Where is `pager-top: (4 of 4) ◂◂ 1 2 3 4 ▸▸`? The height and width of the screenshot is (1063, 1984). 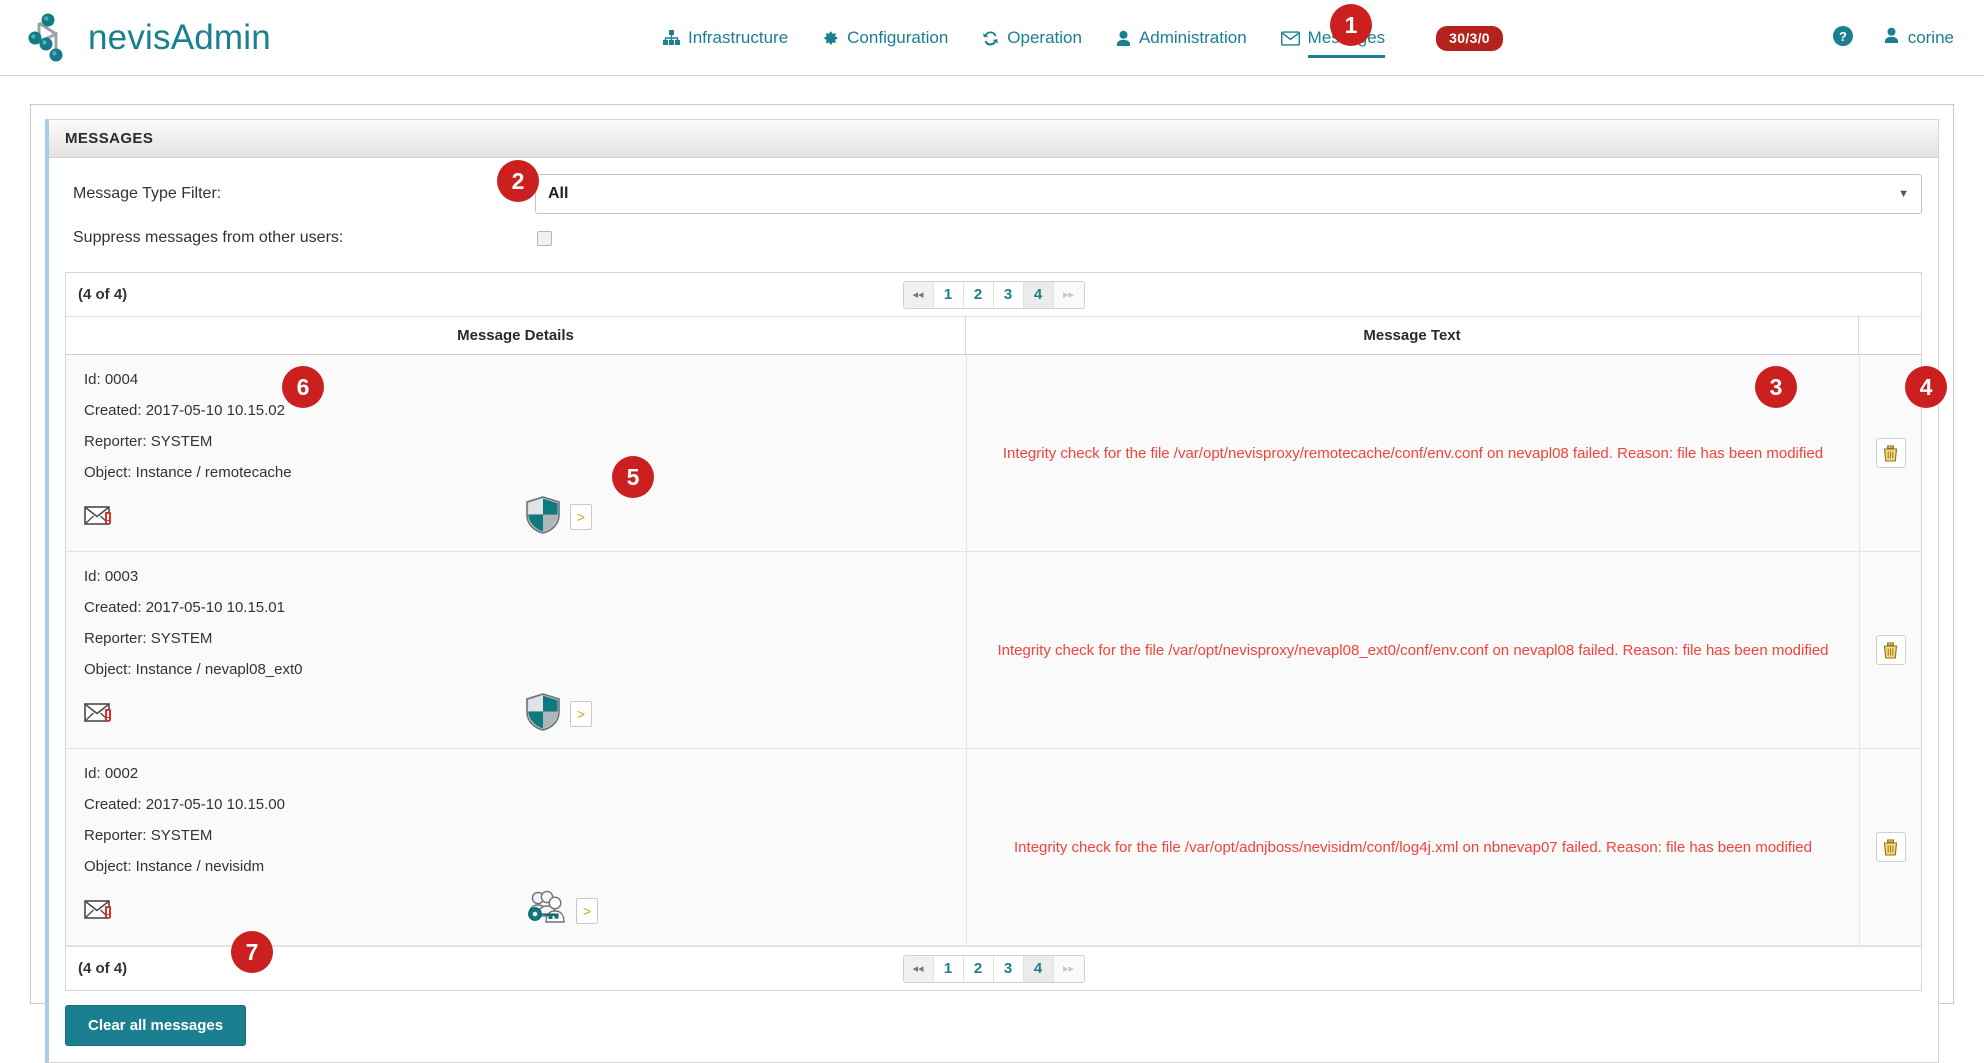
pager-top: (4 of 4) ◂◂ 1 2 3 4 ▸▸ is located at coordinates (993, 295).